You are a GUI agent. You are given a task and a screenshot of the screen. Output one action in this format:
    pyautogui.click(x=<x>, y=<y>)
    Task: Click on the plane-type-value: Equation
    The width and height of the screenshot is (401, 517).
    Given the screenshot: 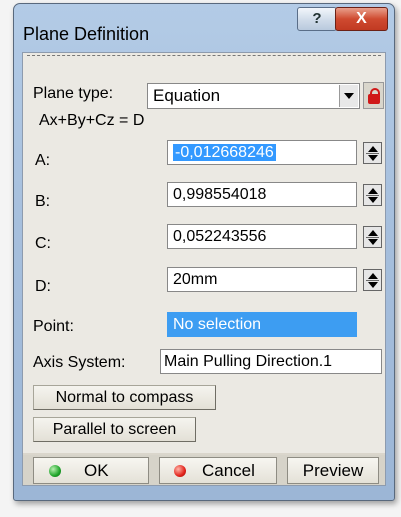 What is the action you would take?
    pyautogui.click(x=187, y=95)
    